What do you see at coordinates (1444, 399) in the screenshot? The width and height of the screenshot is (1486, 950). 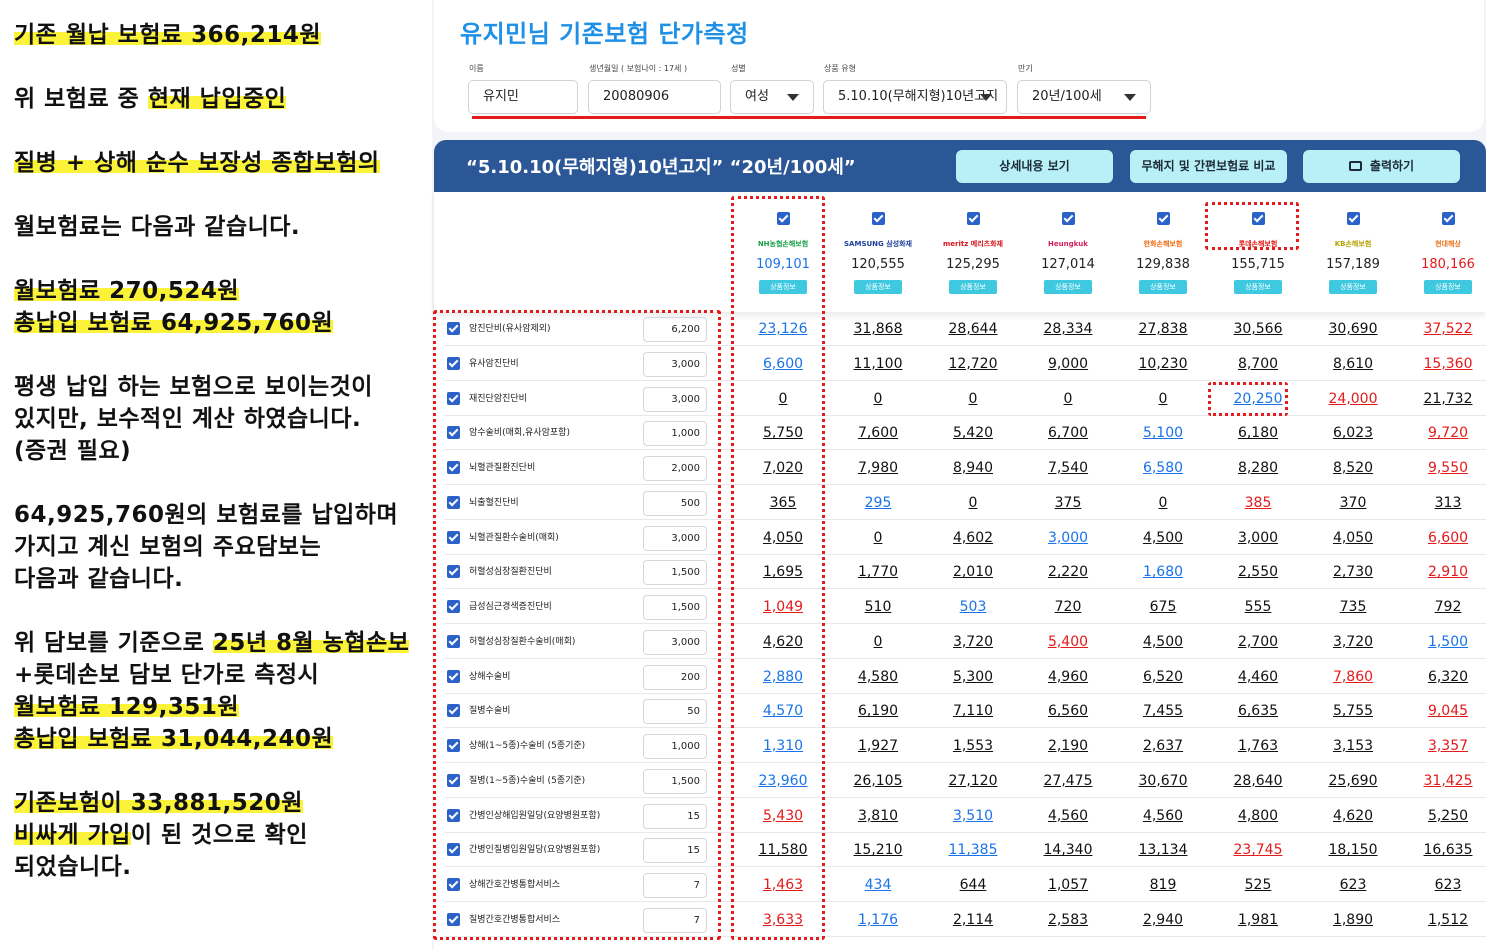 I see `premium-cell: 21,732` at bounding box center [1444, 399].